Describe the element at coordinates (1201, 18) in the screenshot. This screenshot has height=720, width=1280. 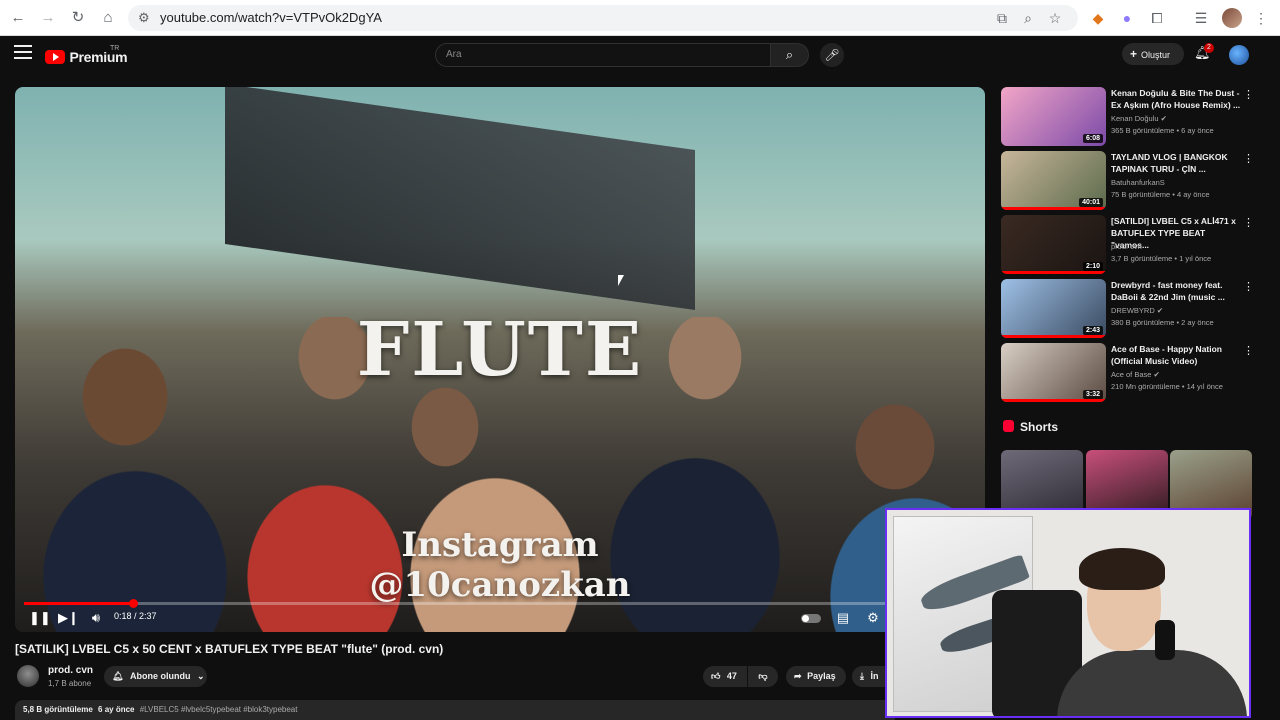
I see `reading-list-icon: ☰` at that location.